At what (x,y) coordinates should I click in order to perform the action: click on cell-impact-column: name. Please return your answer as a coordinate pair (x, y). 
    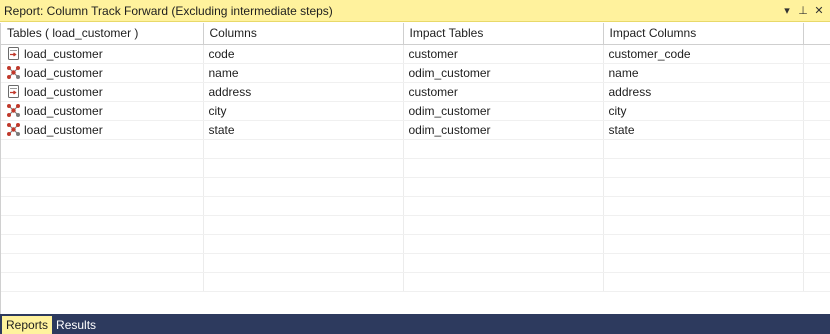
    Looking at the image, I should click on (703, 73).